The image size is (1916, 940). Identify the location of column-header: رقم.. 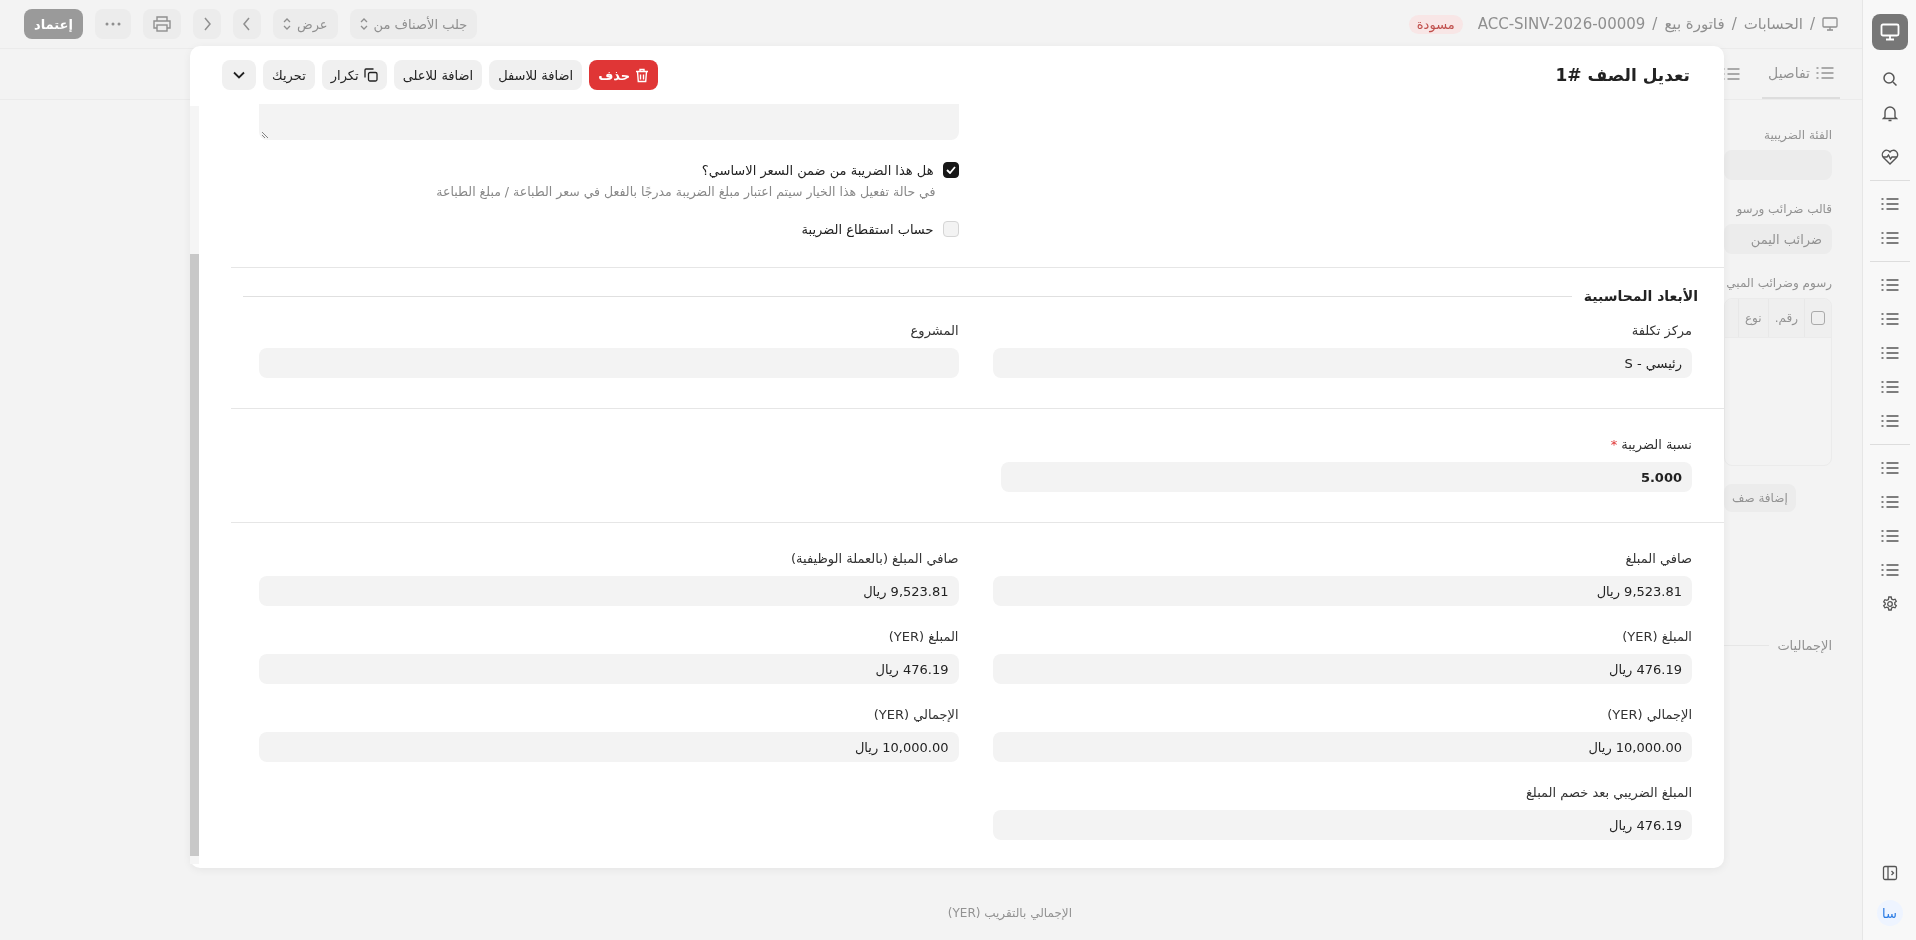
(1785, 318).